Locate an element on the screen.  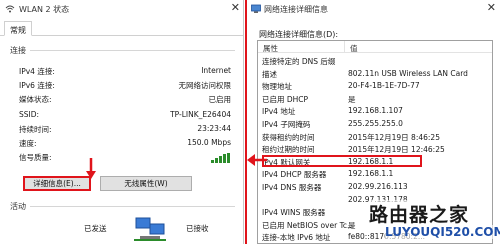
row-label: 持续时间: is located at coordinates (35, 129).